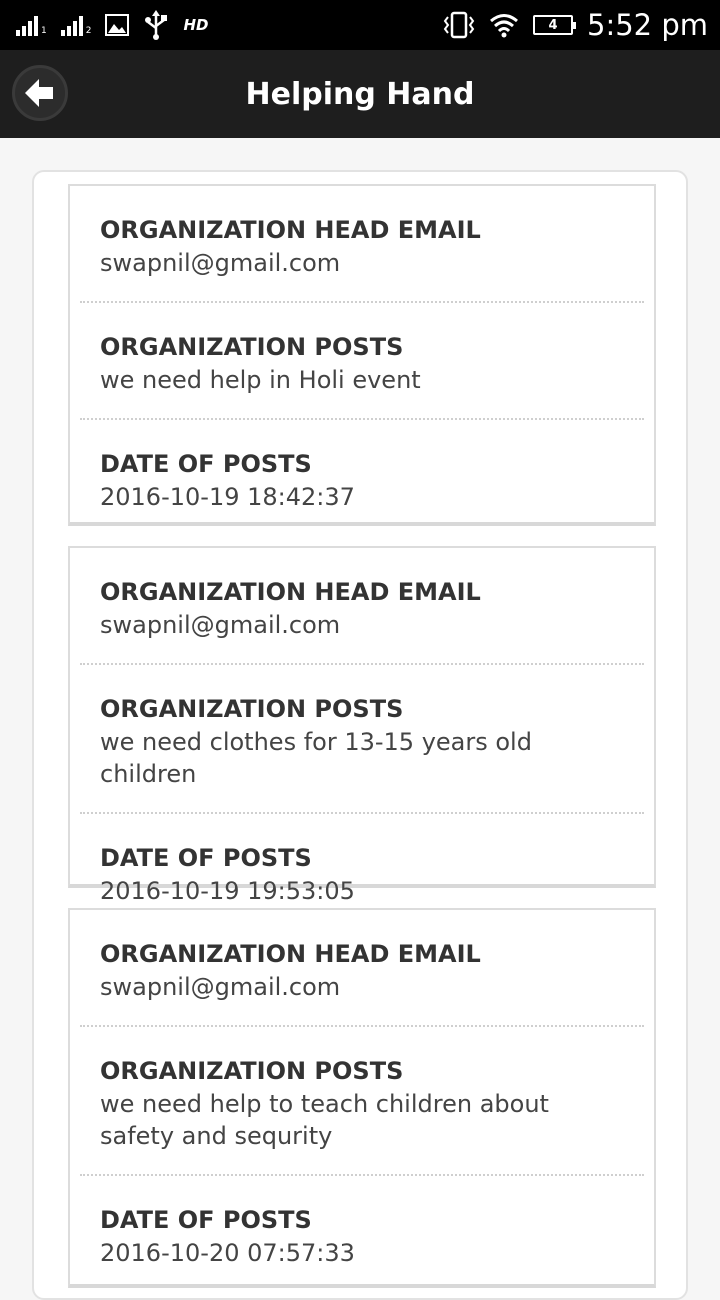 This screenshot has height=1300, width=720. I want to click on date-value: 2016-10-19 19:53:05, so click(227, 891).